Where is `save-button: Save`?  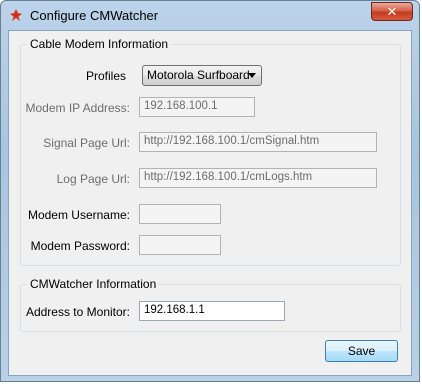
save-button: Save is located at coordinates (361, 351).